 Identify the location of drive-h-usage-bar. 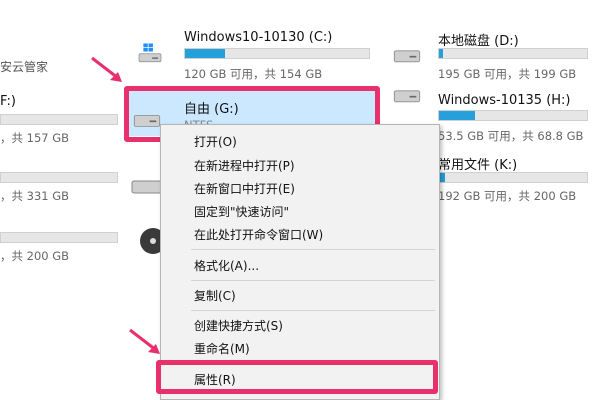
(513, 115).